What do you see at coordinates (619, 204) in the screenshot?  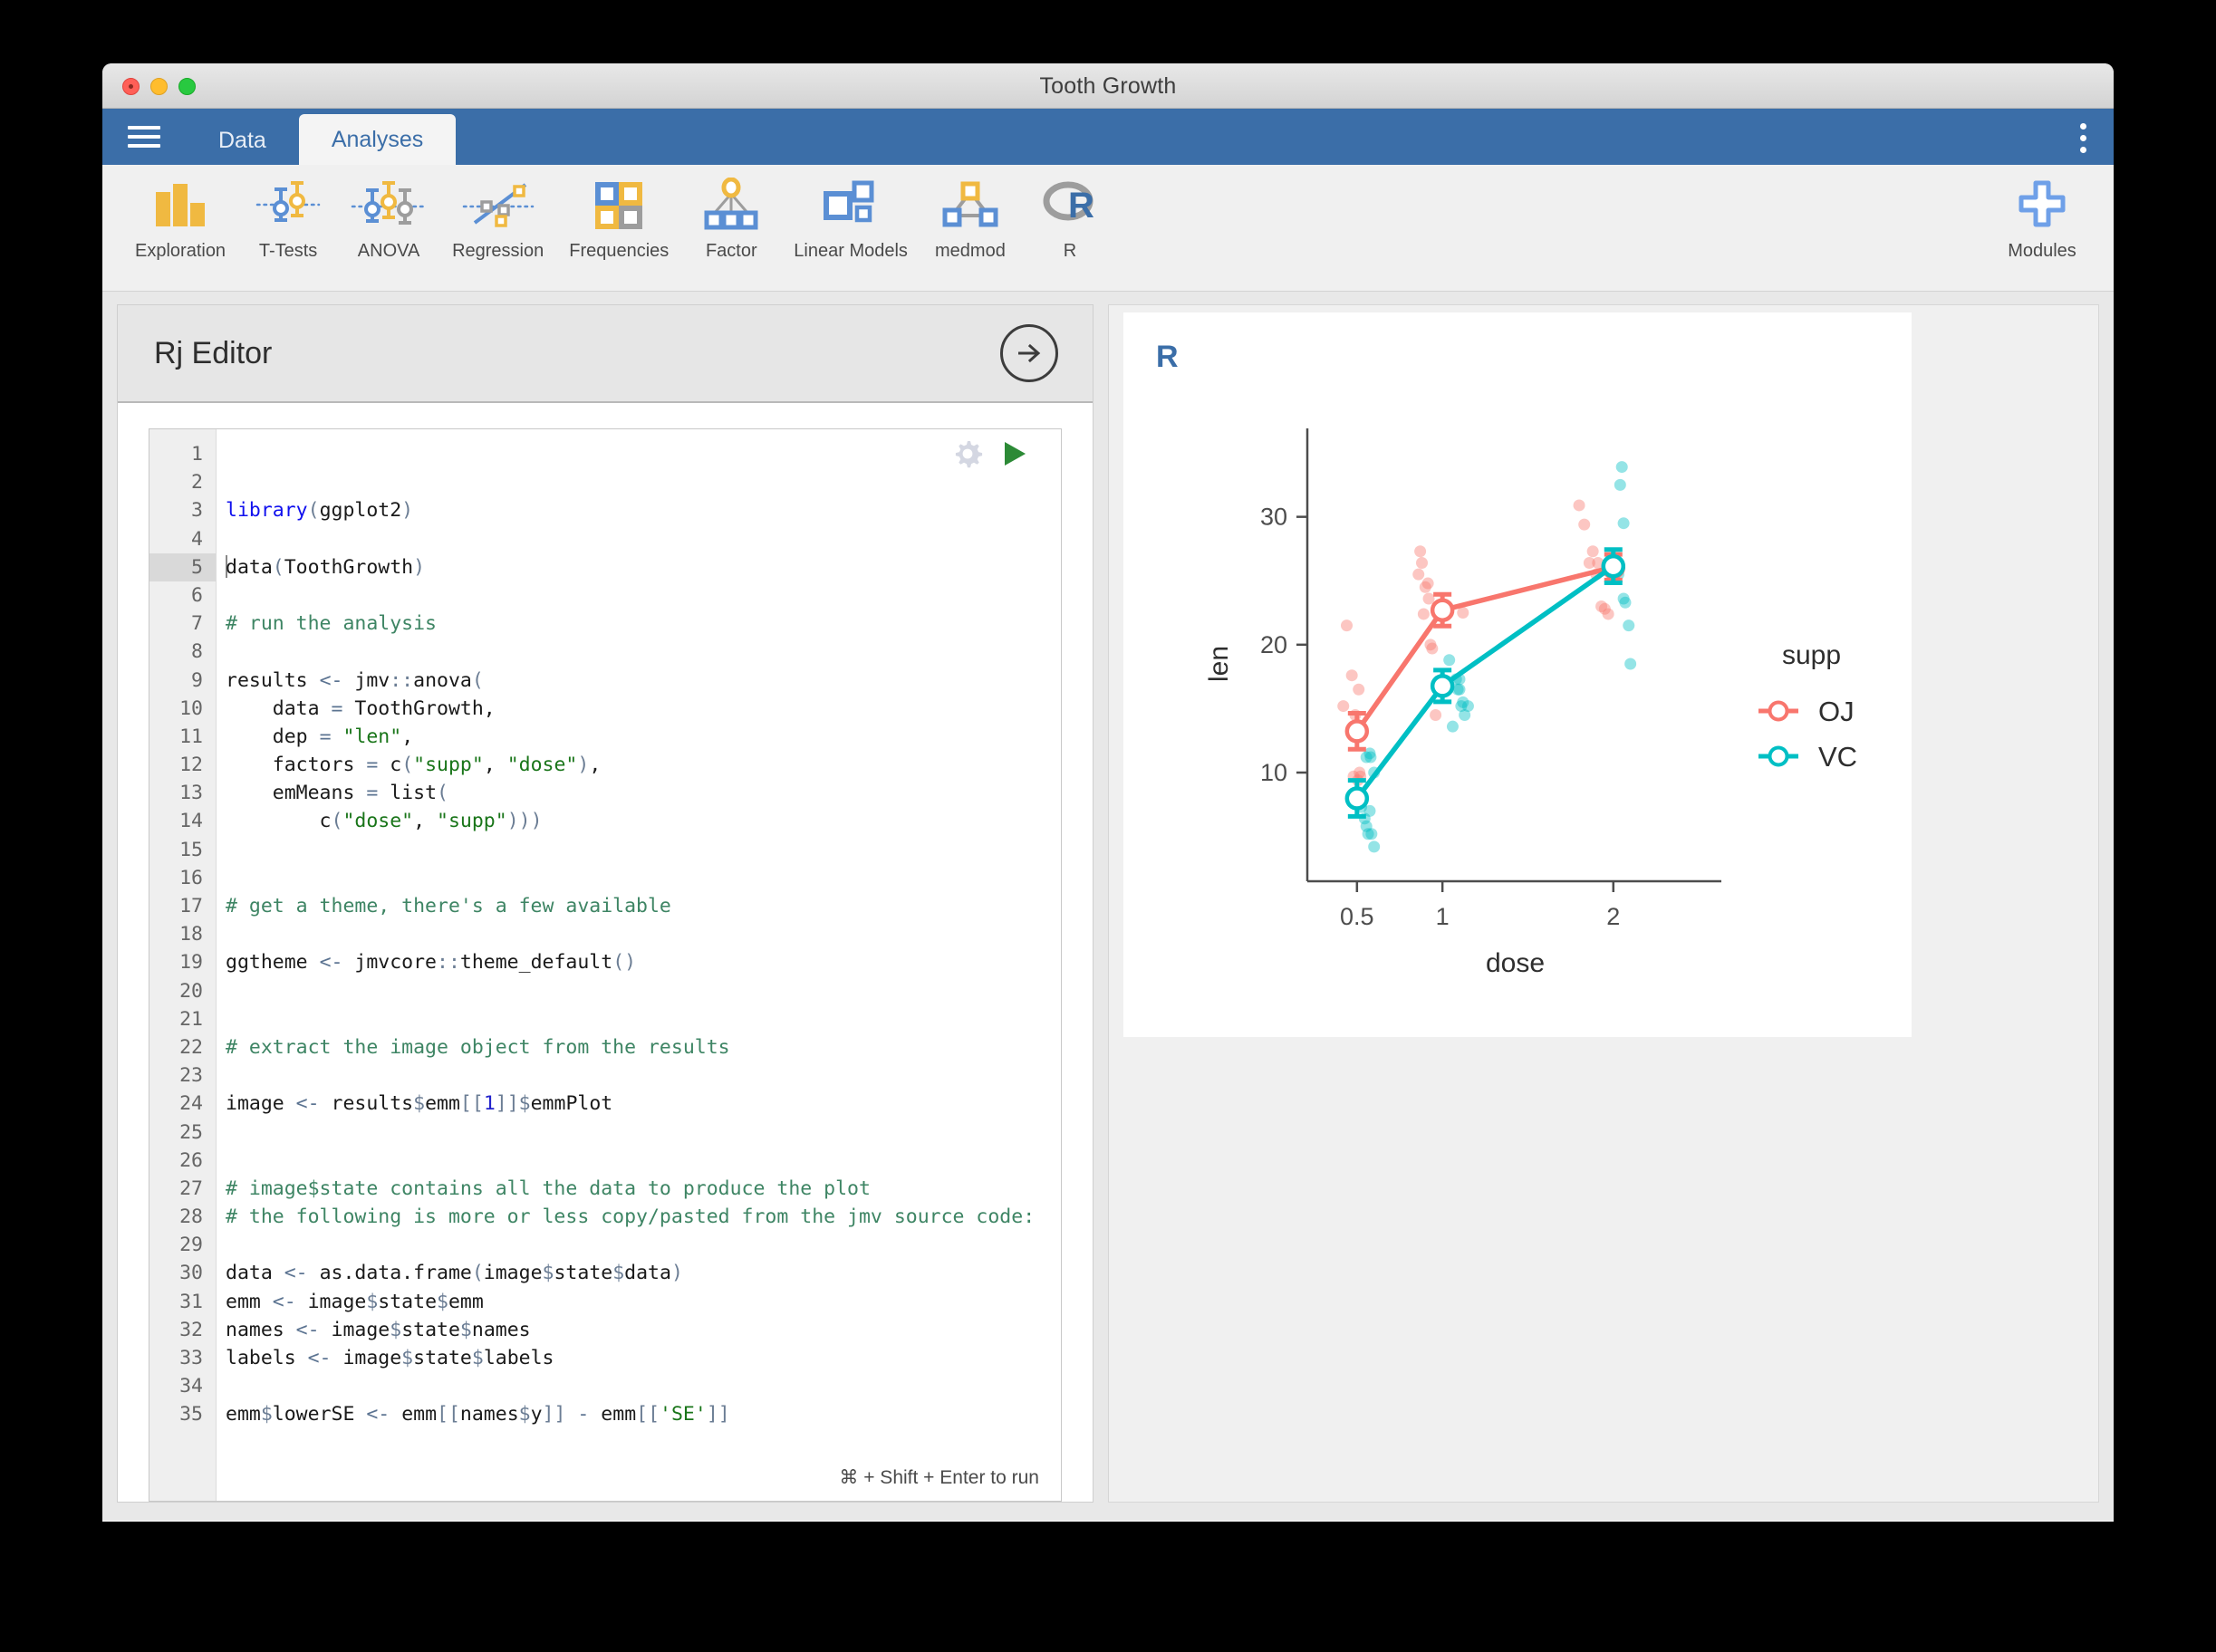 I see `four-squares-icon` at bounding box center [619, 204].